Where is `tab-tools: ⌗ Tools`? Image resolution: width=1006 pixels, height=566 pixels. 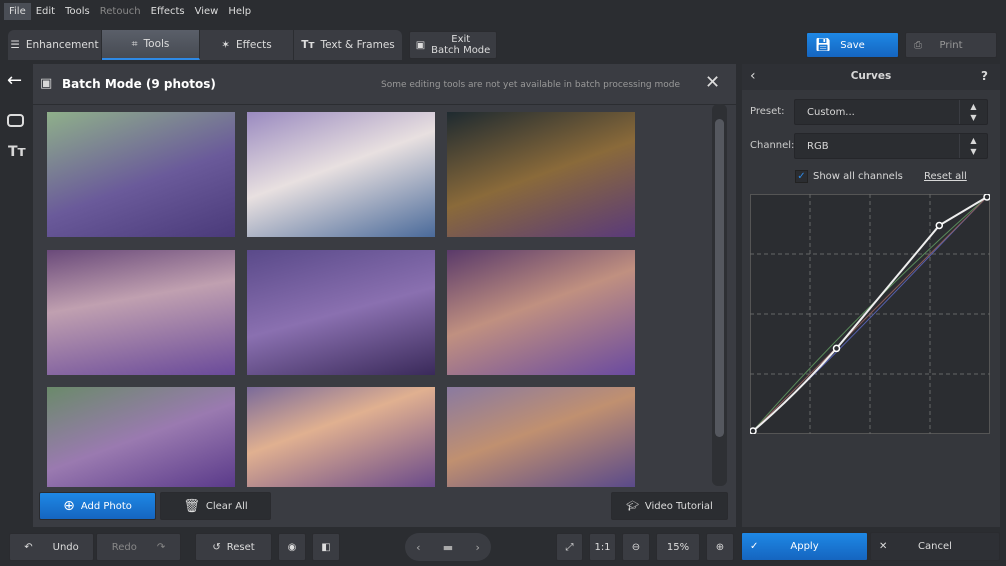
tab-tools: ⌗ Tools is located at coordinates (151, 45).